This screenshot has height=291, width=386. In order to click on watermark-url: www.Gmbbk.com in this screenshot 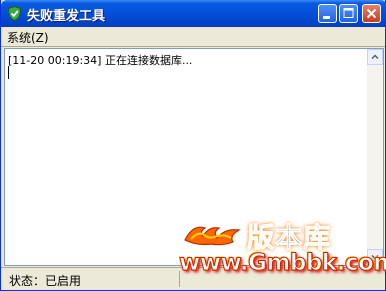, I will do `click(282, 263)`.